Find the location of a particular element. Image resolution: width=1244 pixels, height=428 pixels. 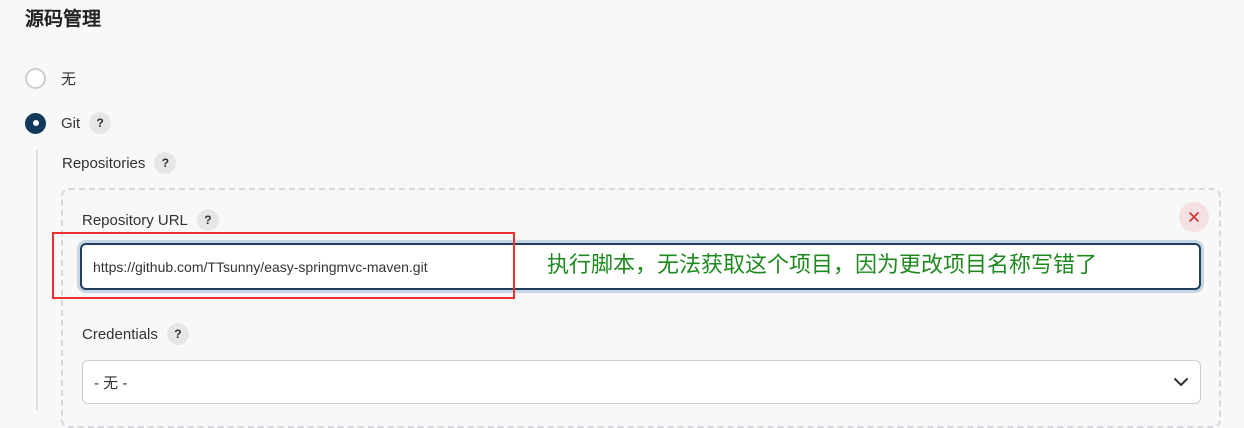

credentials-select-value: - 无 - is located at coordinates (111, 383).